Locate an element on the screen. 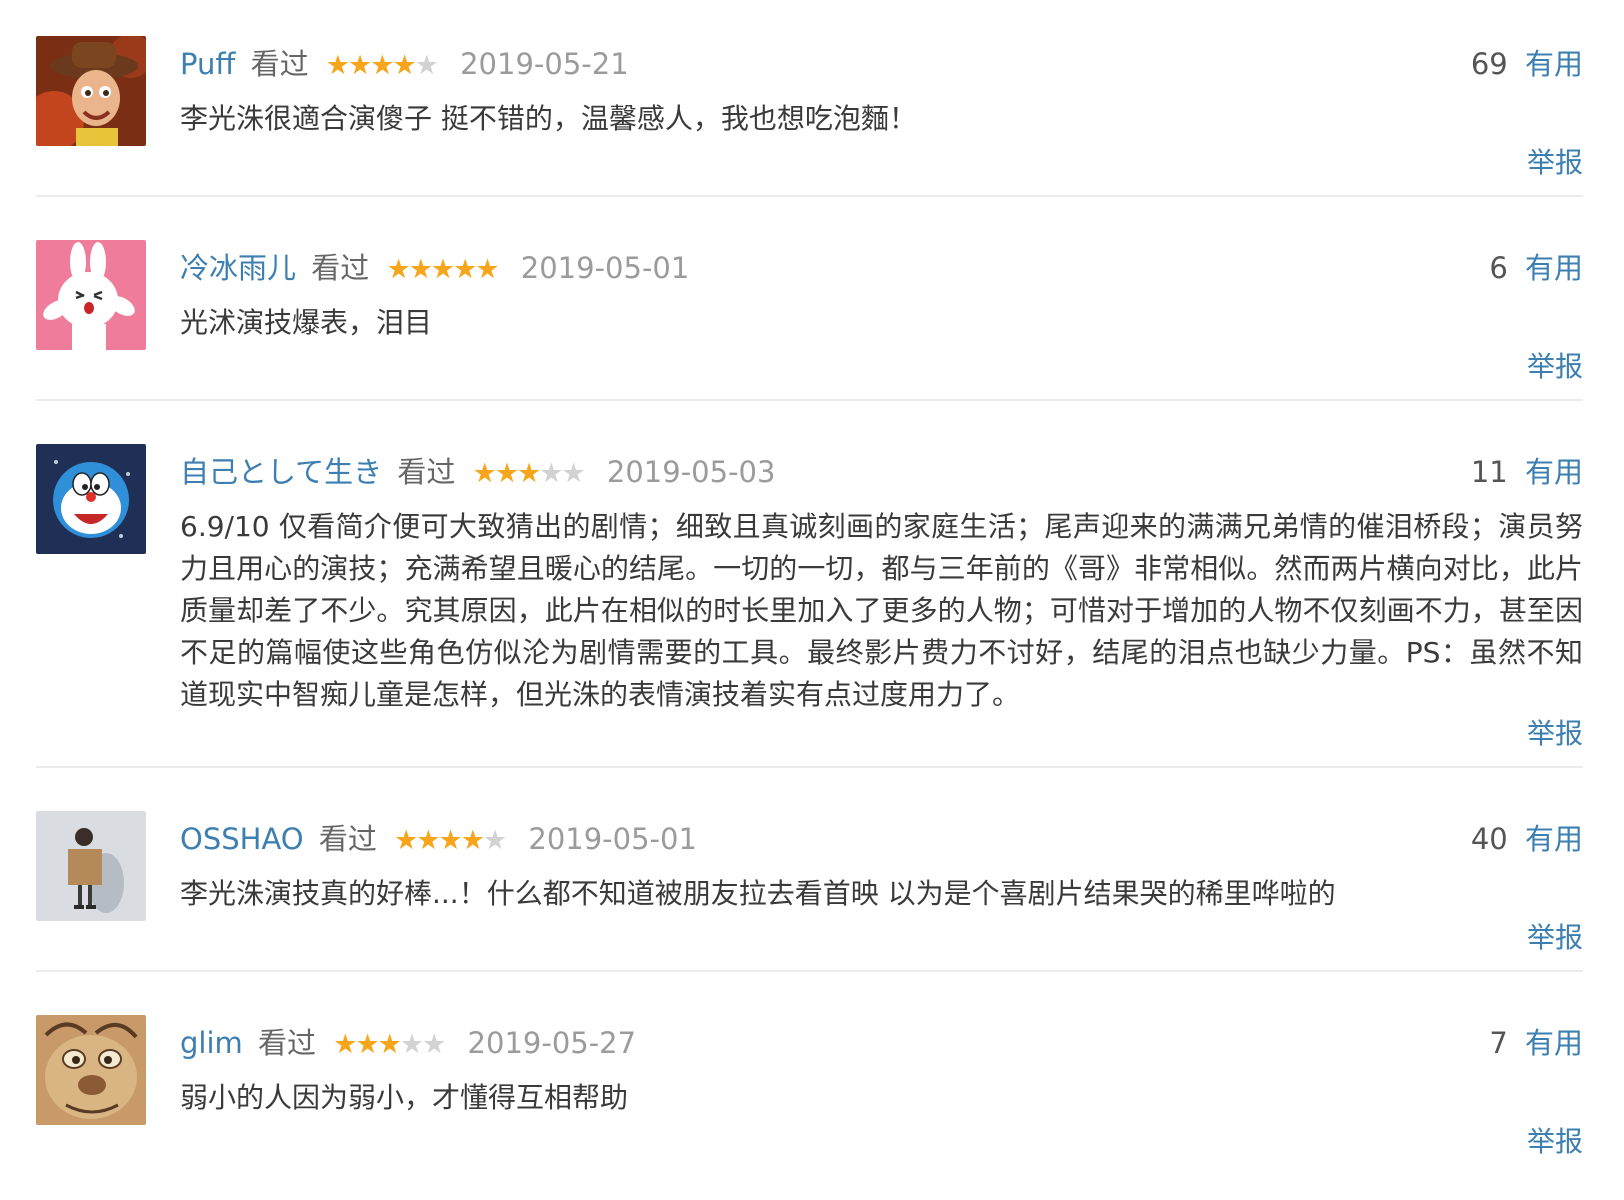 This screenshot has height=1200, width=1624. woody-cowboy-avatar-icon is located at coordinates (91, 91).